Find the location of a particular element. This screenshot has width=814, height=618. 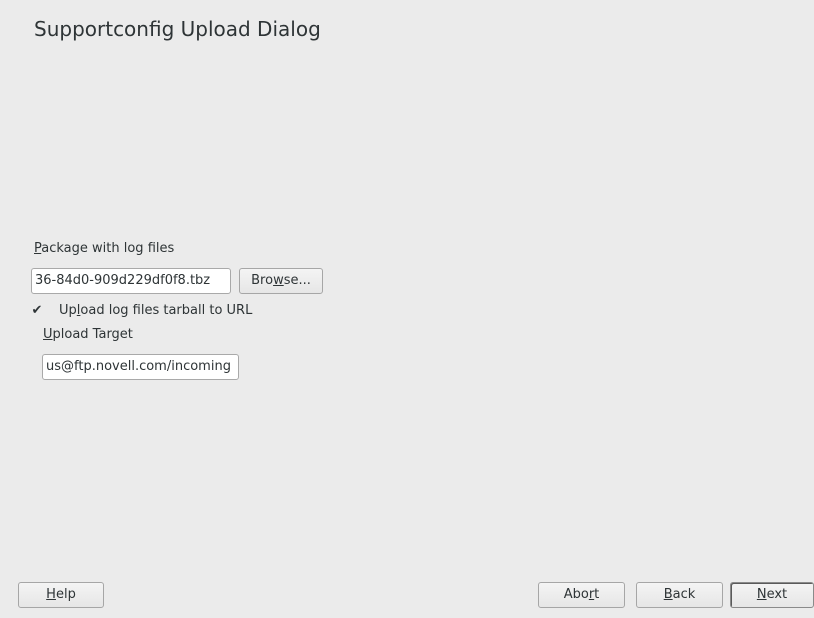

upload-target-label: Upload Target is located at coordinates (88, 334).